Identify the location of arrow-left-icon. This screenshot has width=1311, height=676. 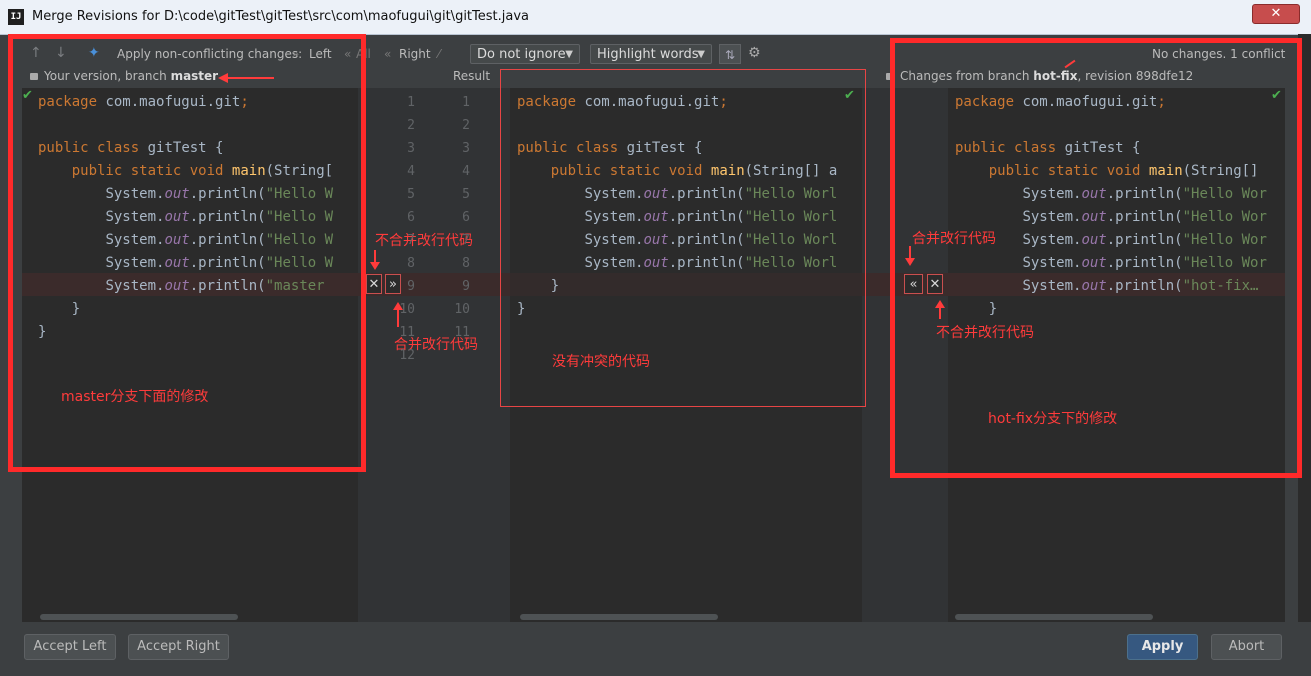
(223, 78).